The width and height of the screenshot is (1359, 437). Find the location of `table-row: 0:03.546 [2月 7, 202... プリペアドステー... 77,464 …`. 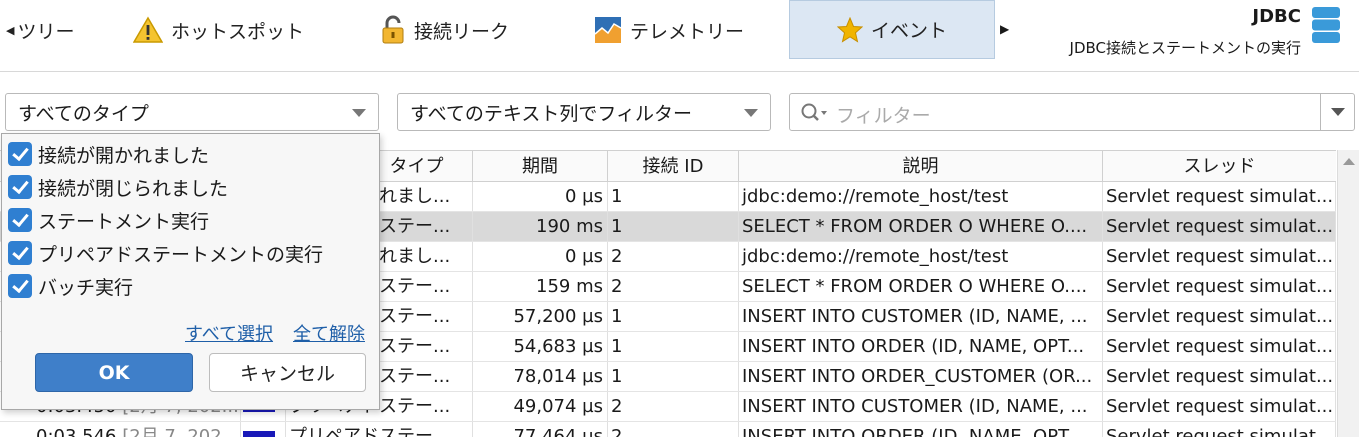

table-row: 0:03.546 [2月 7, 202... プリペアドステー... 77,464 … is located at coordinates (668, 429).